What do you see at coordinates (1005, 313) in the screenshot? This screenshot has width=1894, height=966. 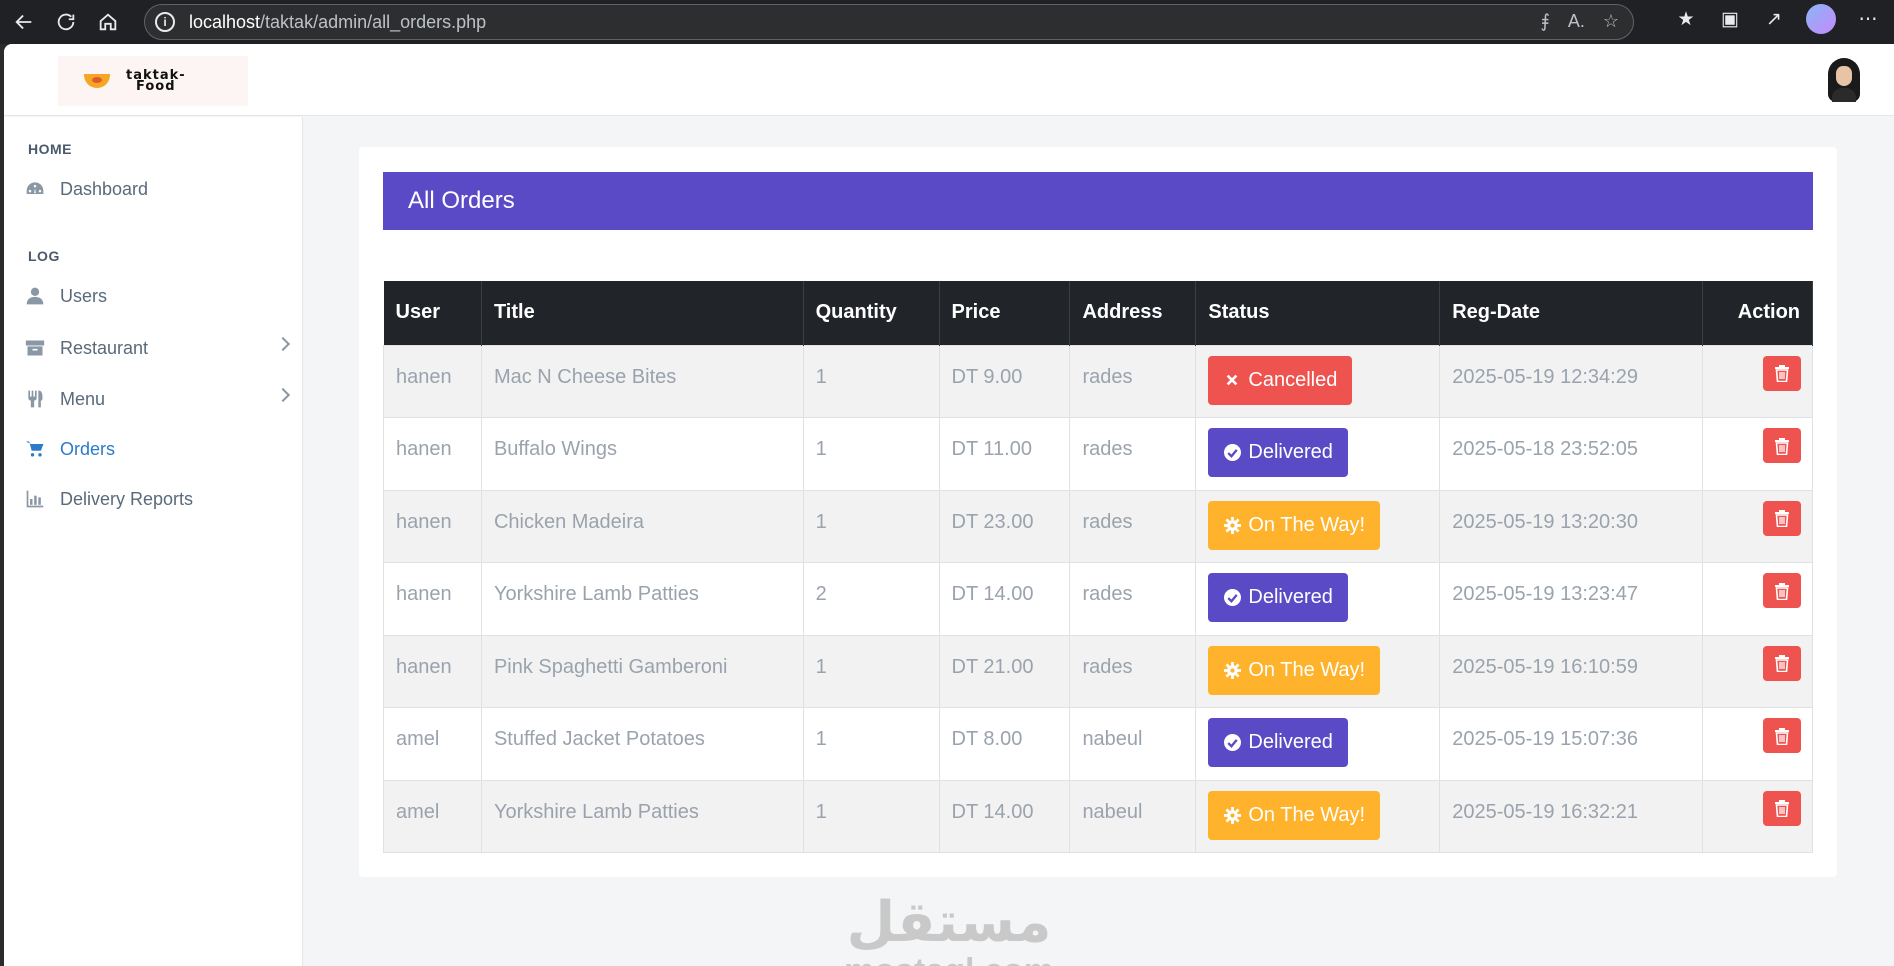 I see `column-header-price: Price` at bounding box center [1005, 313].